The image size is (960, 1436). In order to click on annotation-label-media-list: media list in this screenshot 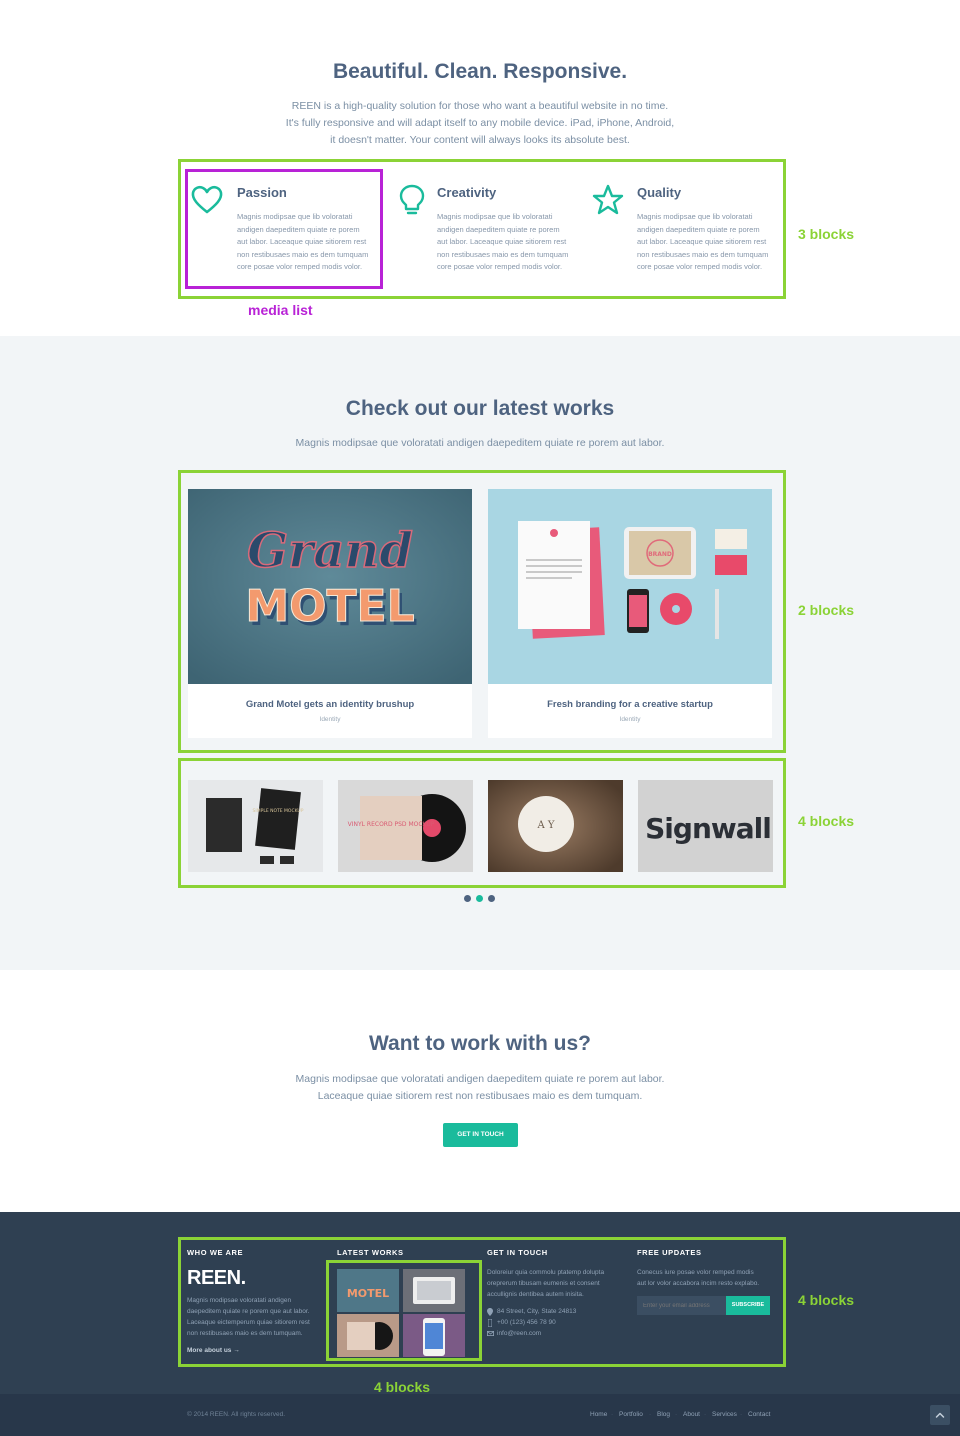, I will do `click(280, 310)`.